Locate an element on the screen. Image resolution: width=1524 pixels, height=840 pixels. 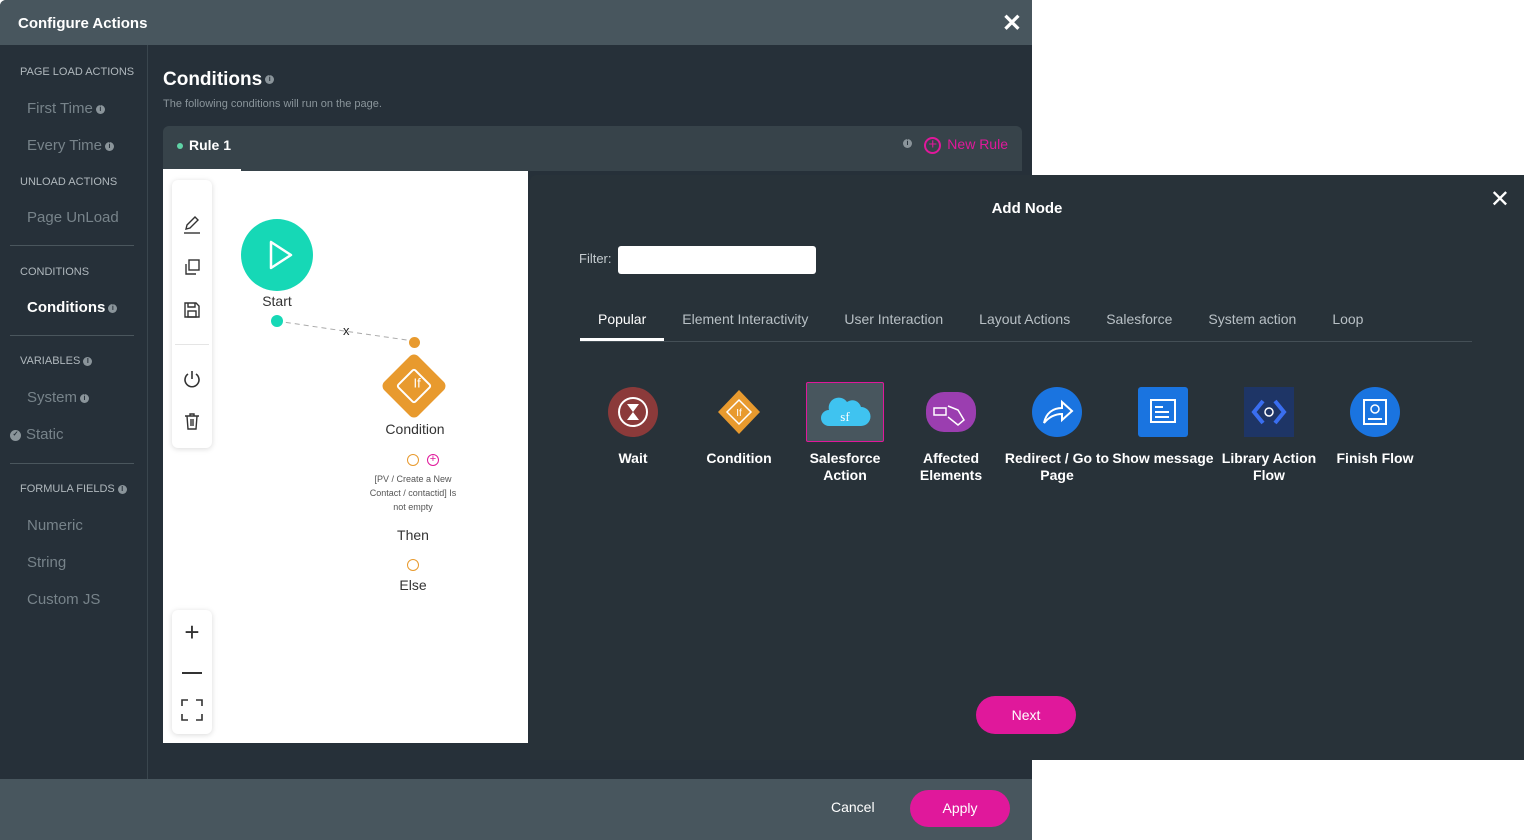
node-redirect: Redirect / Go to Page is located at coordinates (1057, 433).